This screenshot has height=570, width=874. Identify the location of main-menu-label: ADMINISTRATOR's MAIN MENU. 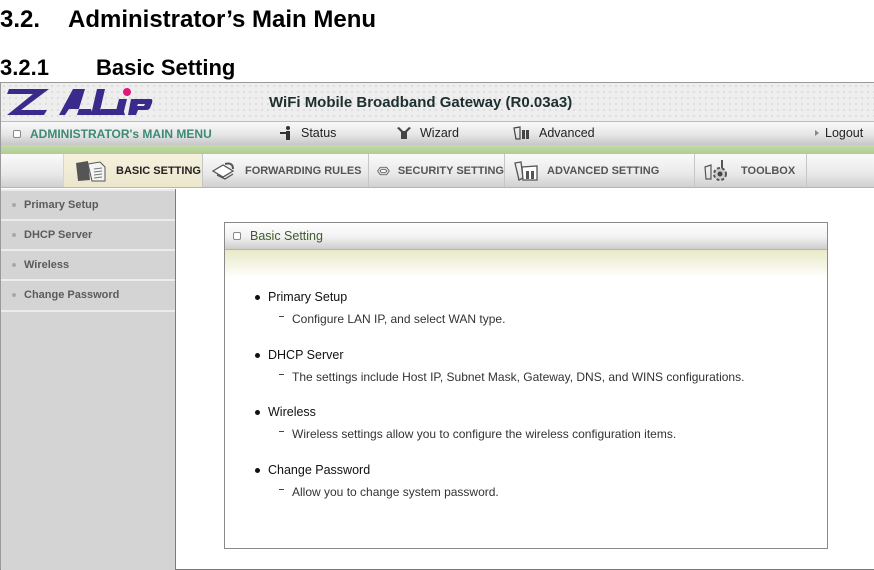
(112, 134).